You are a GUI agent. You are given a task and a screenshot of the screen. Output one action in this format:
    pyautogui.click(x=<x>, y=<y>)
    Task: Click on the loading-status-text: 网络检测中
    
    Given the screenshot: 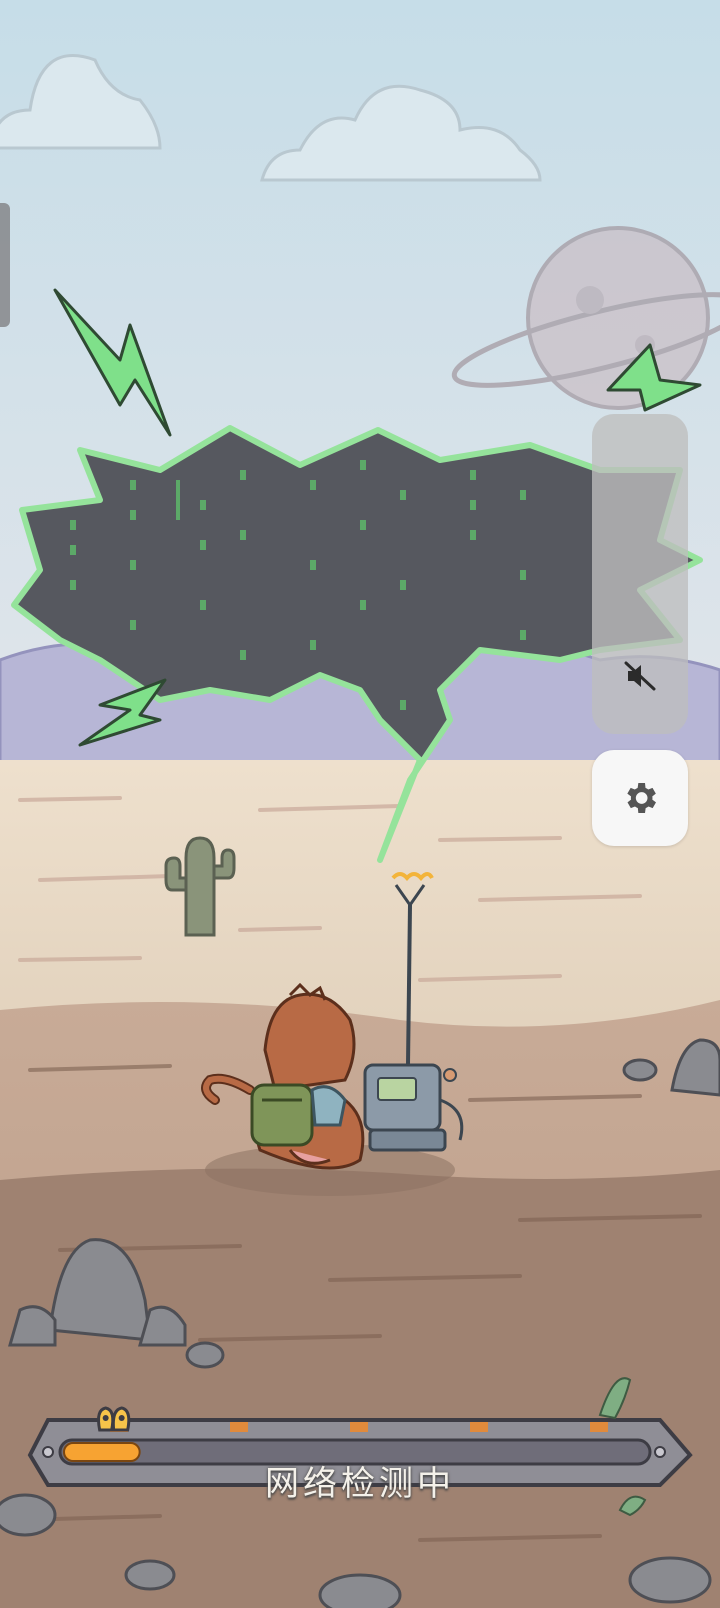 What is the action you would take?
    pyautogui.click(x=360, y=1484)
    